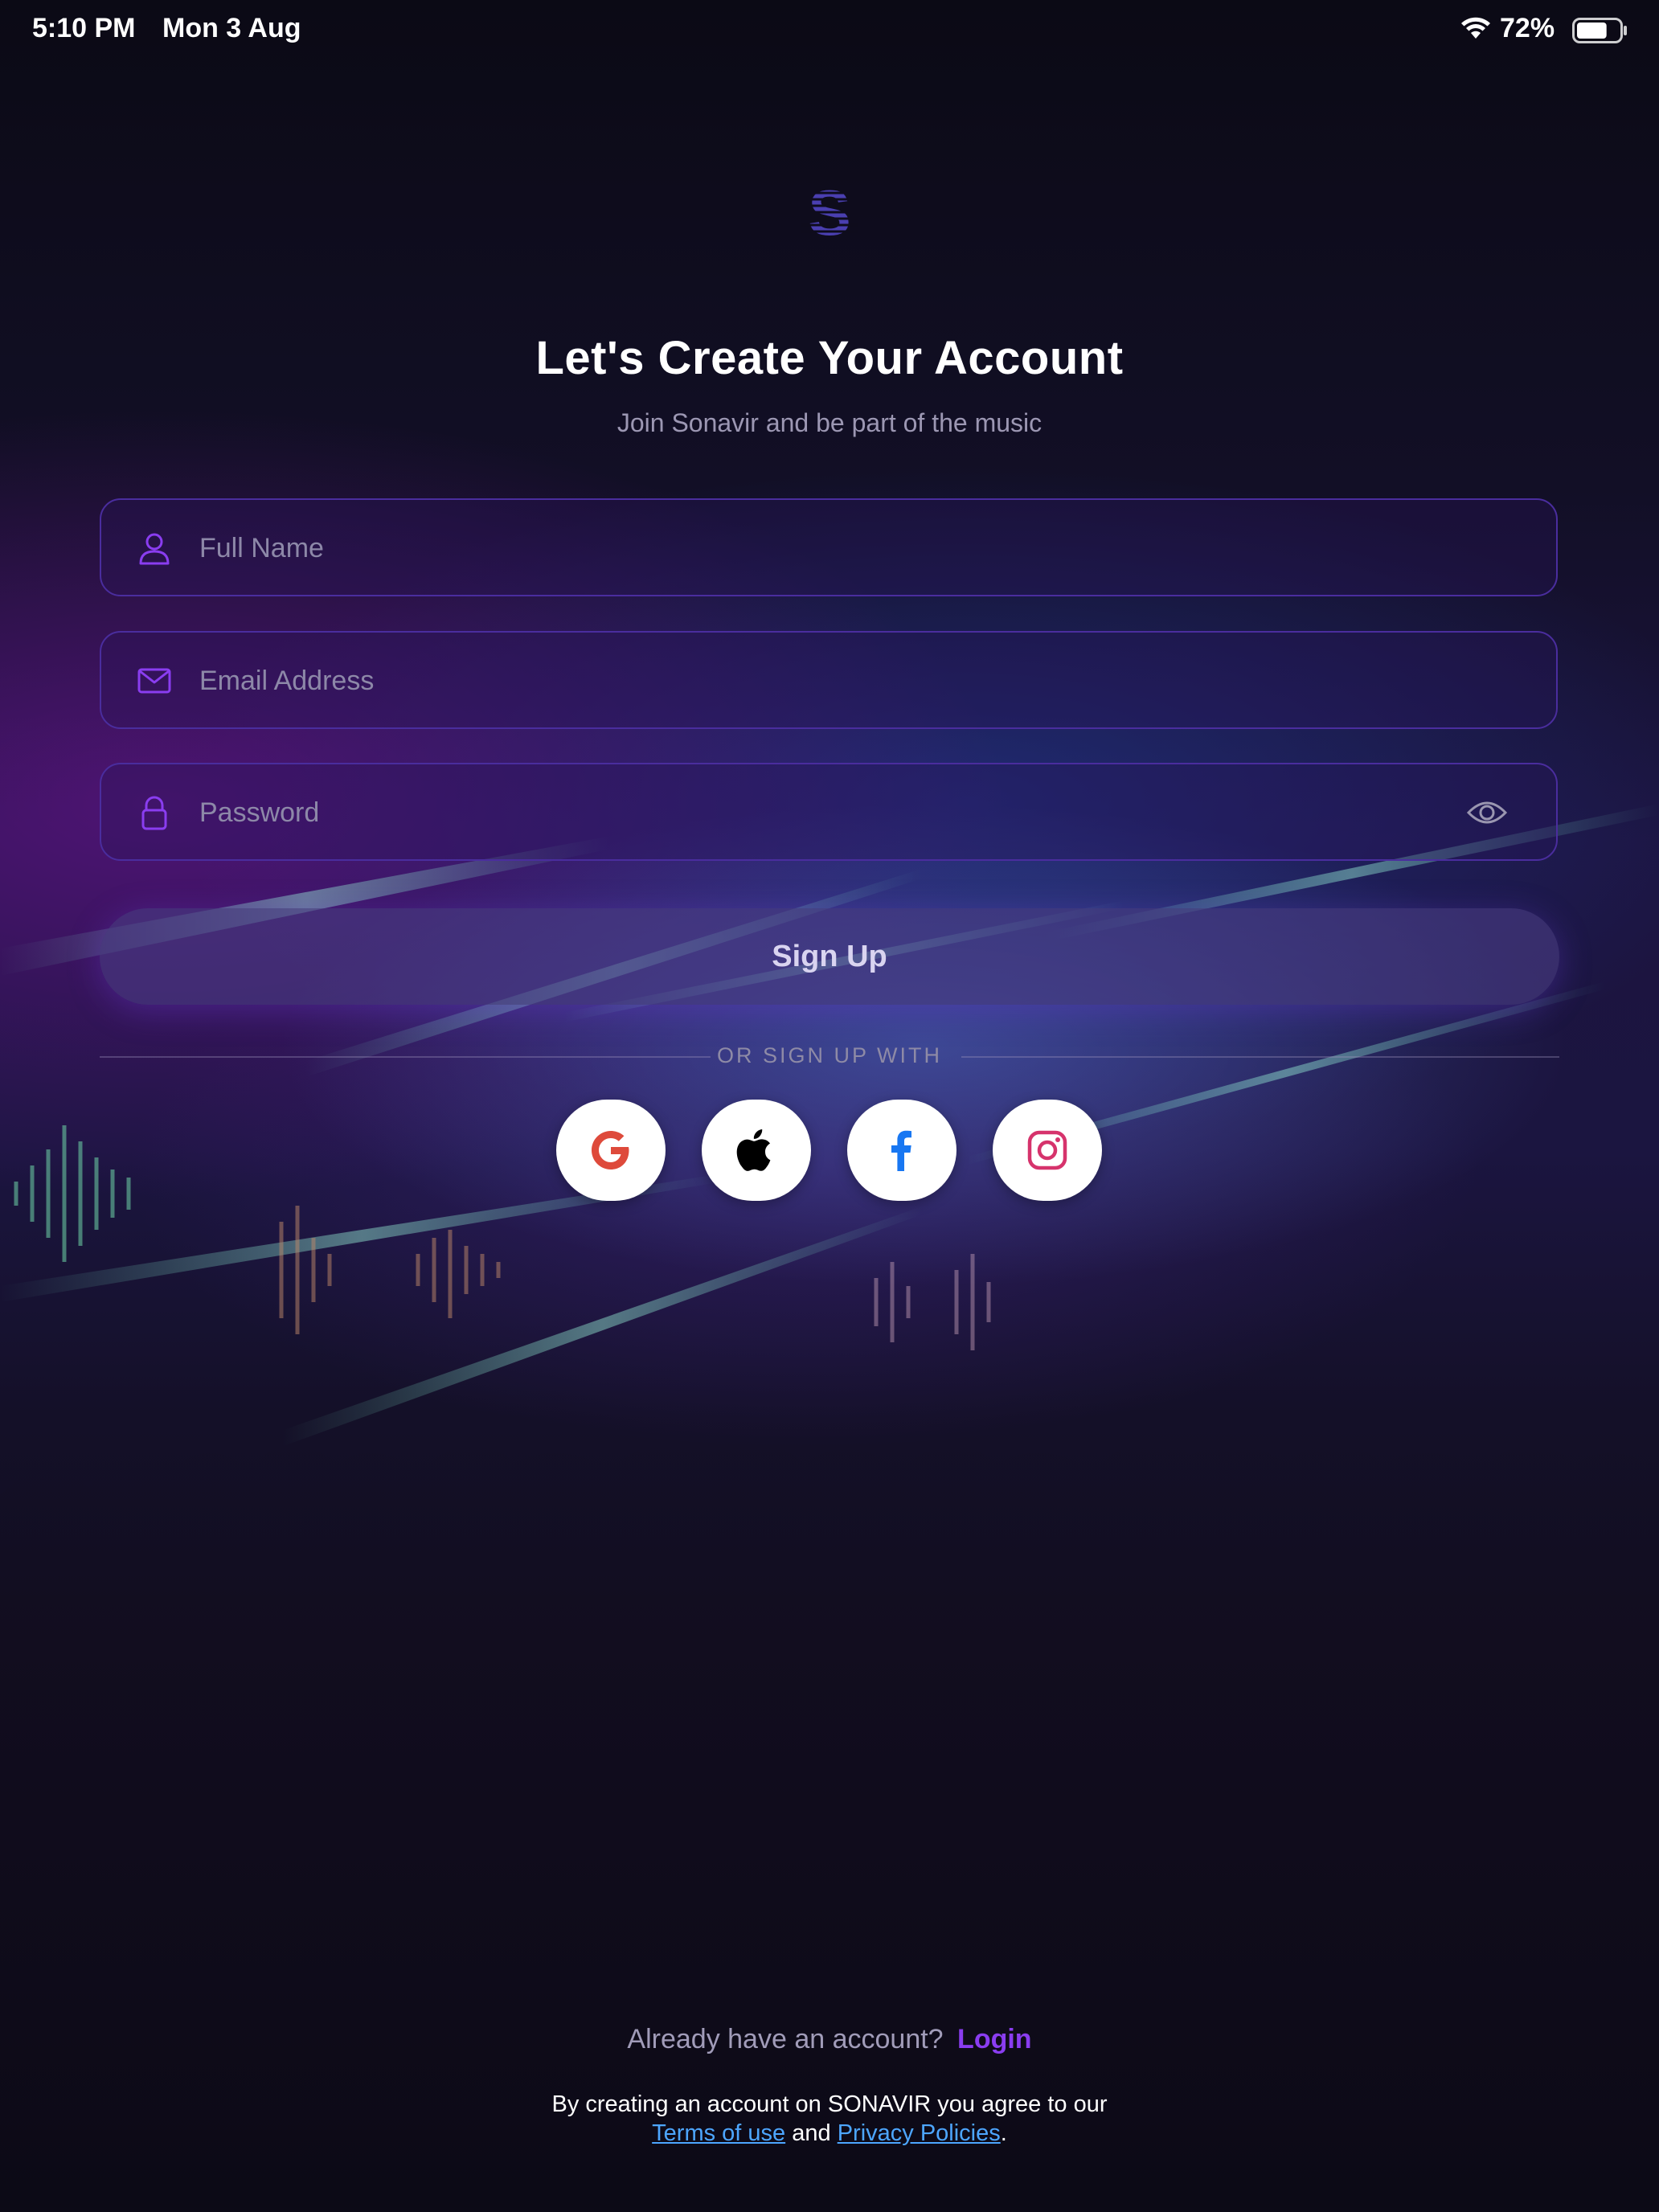  I want to click on terms-period: ., so click(1003, 2133).